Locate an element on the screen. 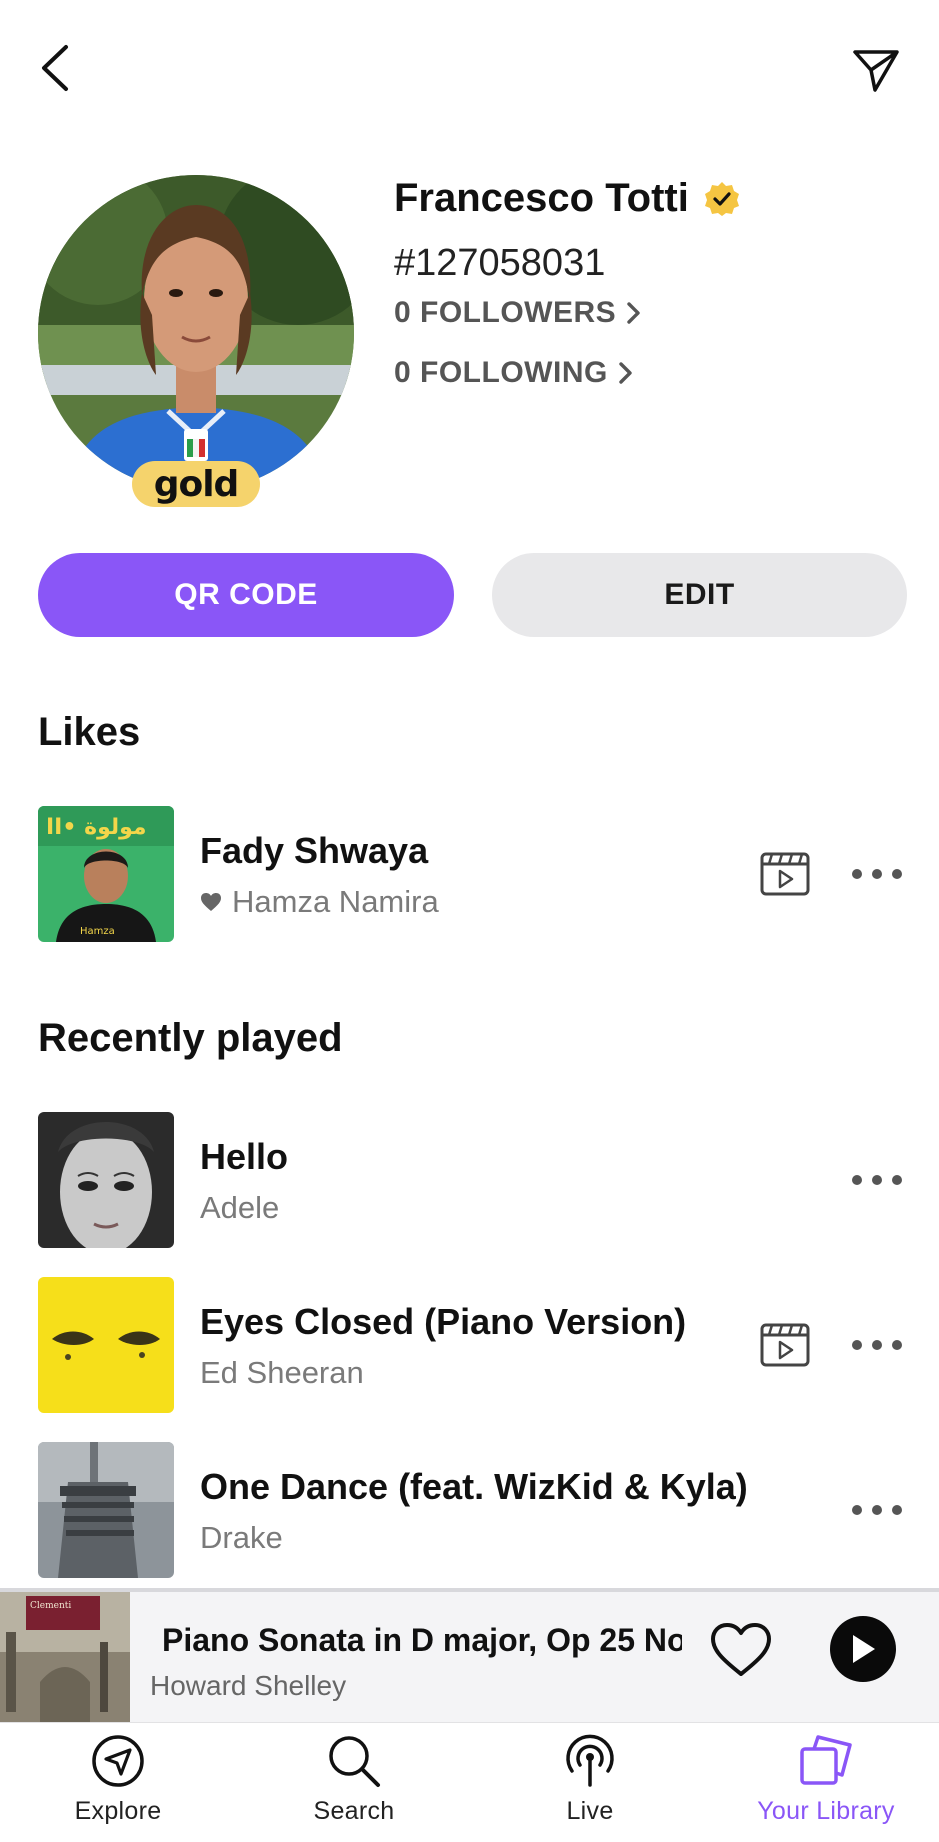 Image resolution: width=939 pixels, height=1842 pixels. album-art: II• مولوة Hamza is located at coordinates (106, 874).